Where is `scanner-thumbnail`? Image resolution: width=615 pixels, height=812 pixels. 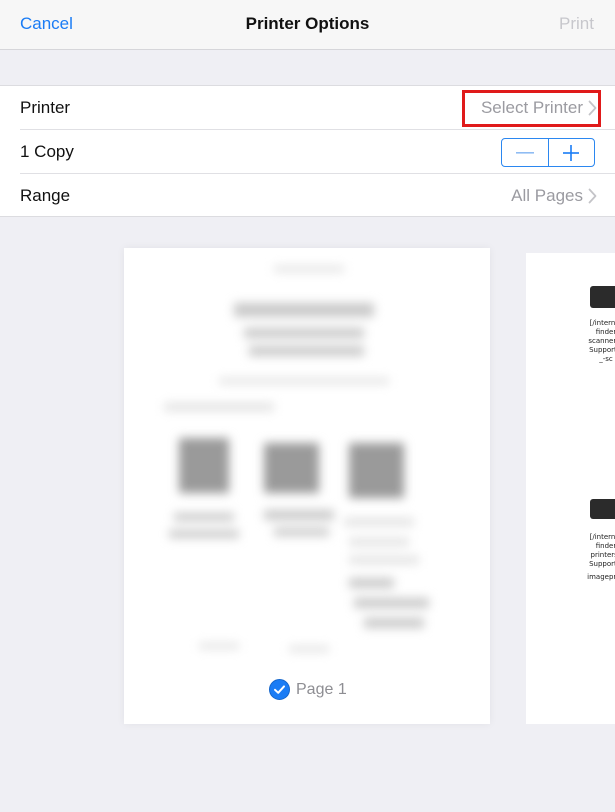
scanner-thumbnail is located at coordinates (602, 297).